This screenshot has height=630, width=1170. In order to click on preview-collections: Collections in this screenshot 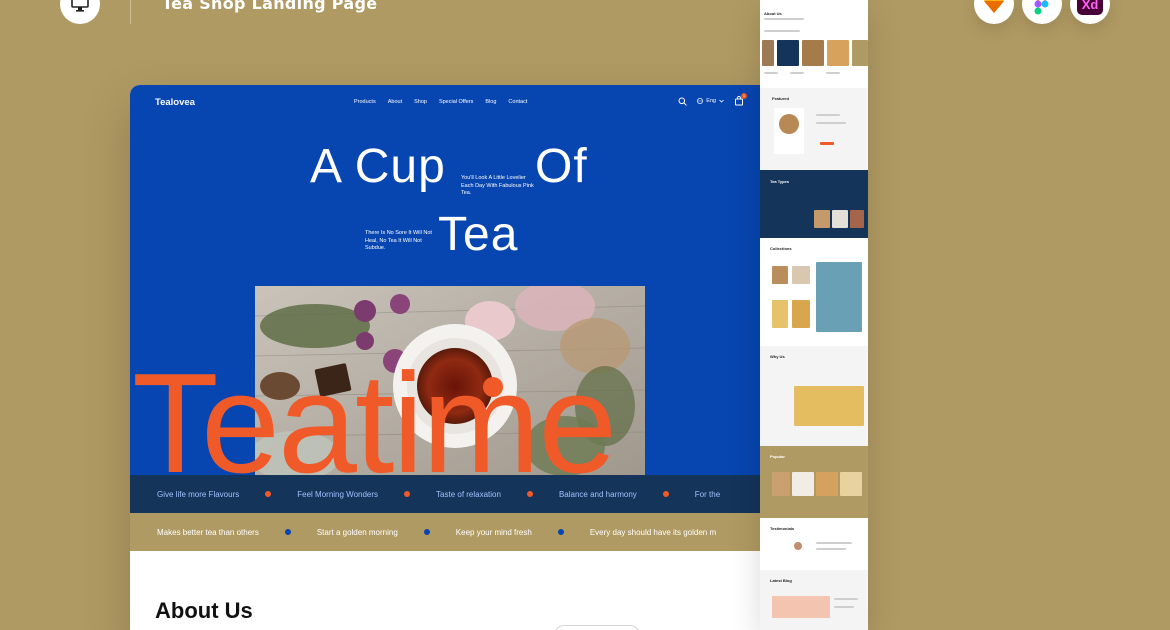, I will do `click(814, 292)`.